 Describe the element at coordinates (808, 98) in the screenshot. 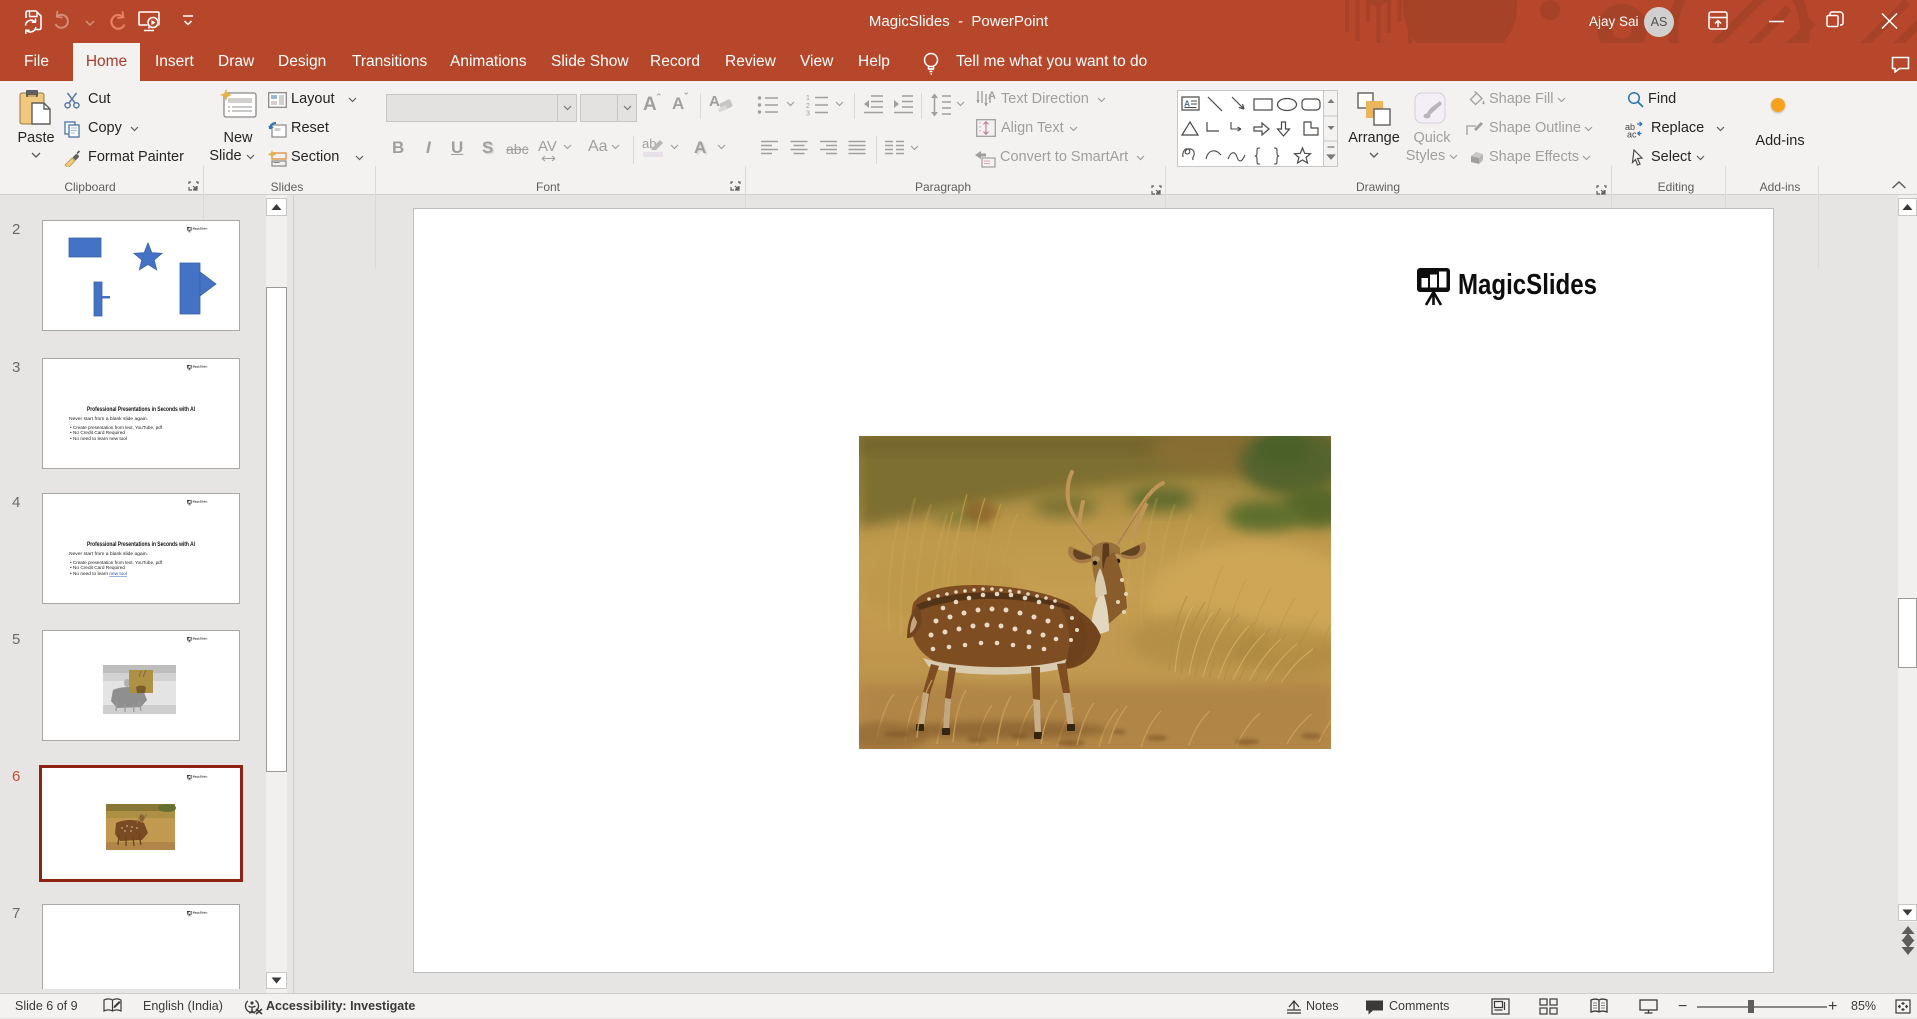

I see `svg-text: 1` at that location.